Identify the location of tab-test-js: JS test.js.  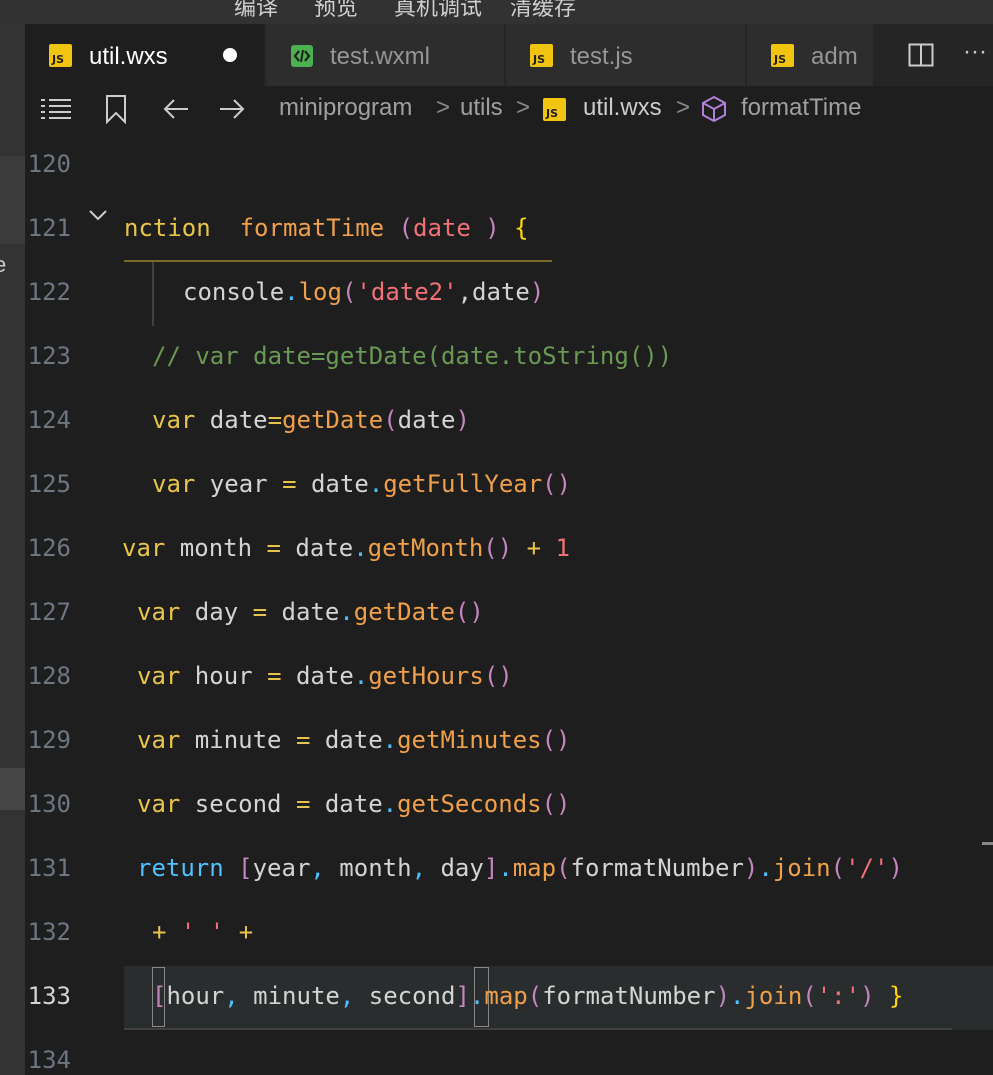
(626, 55).